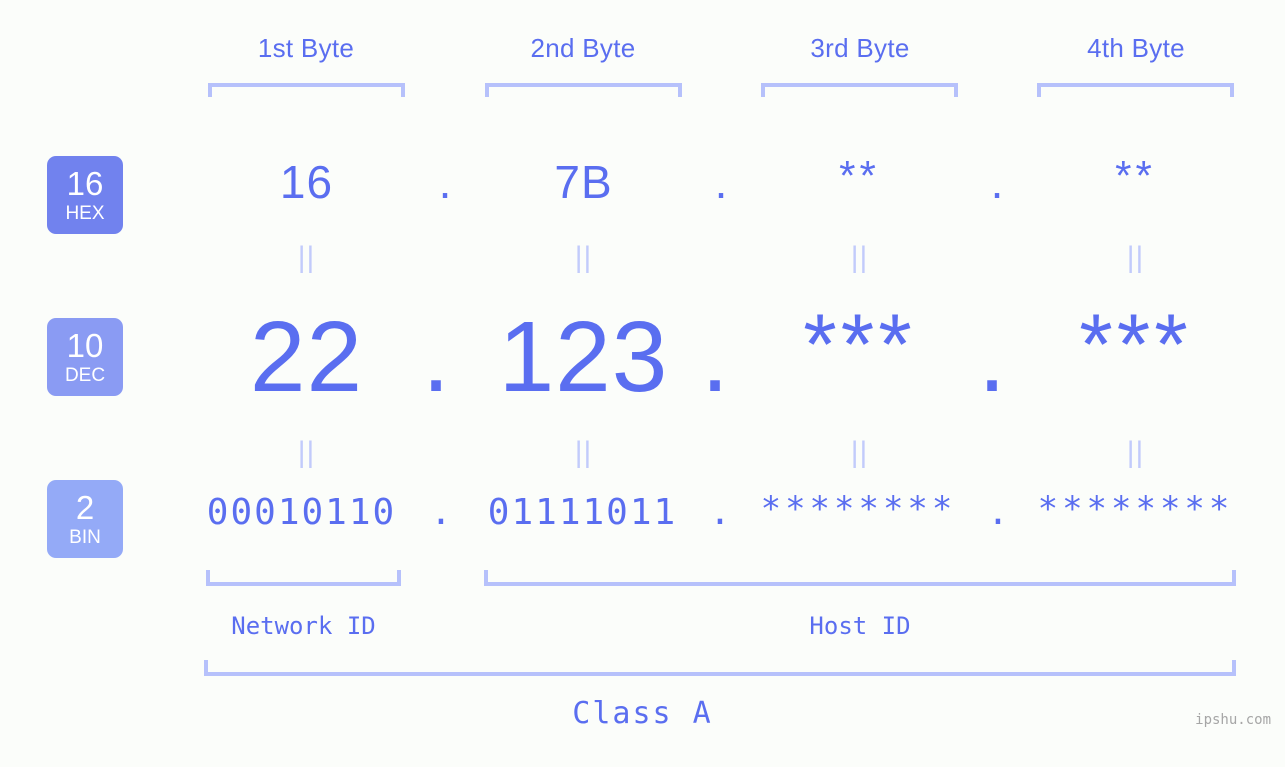 The image size is (1285, 767). What do you see at coordinates (642, 713) in the screenshot?
I see `class-label: Class A` at bounding box center [642, 713].